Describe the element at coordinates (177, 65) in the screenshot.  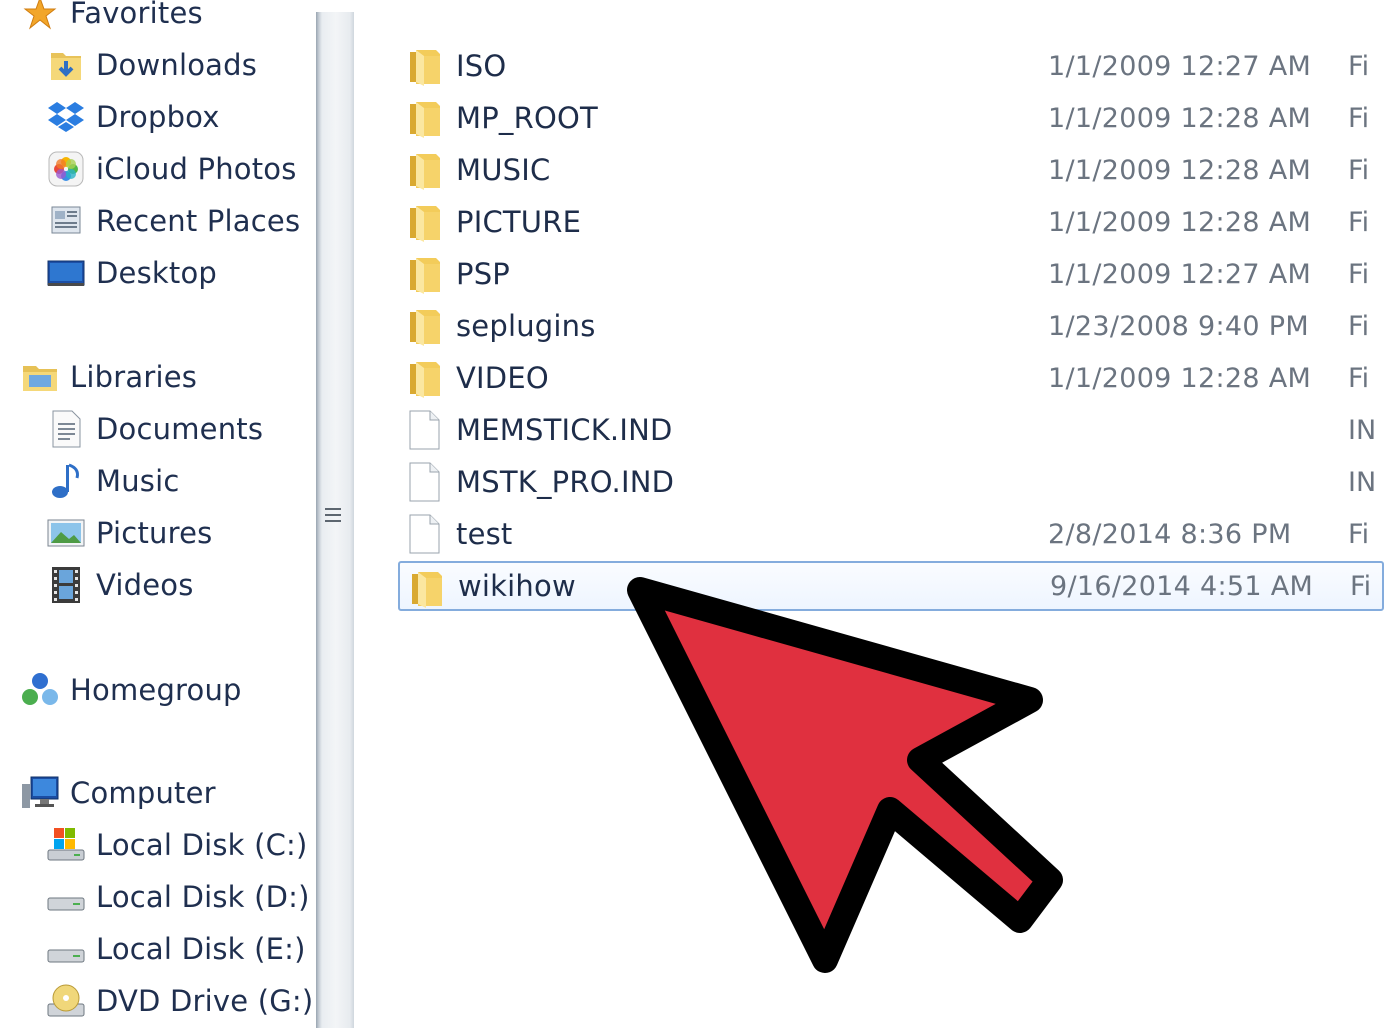
I see `nav-item-label: Downloads` at that location.